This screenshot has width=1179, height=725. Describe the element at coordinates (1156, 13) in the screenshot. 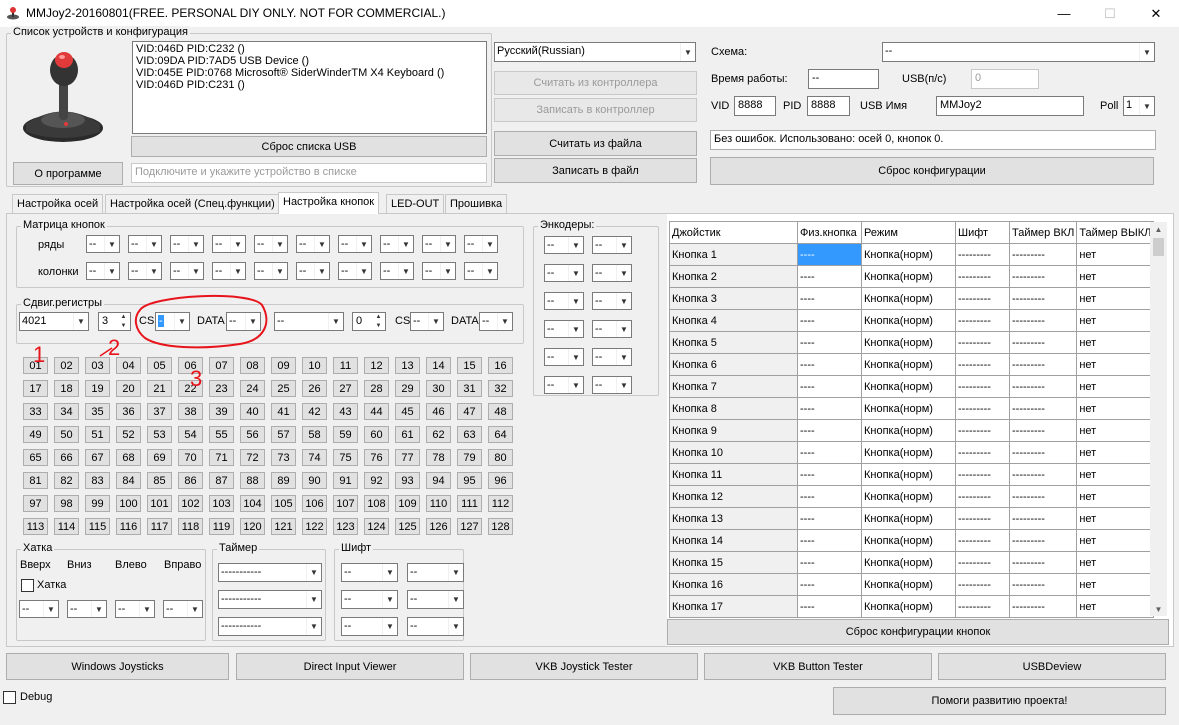

I see `close-button: ✕` at that location.